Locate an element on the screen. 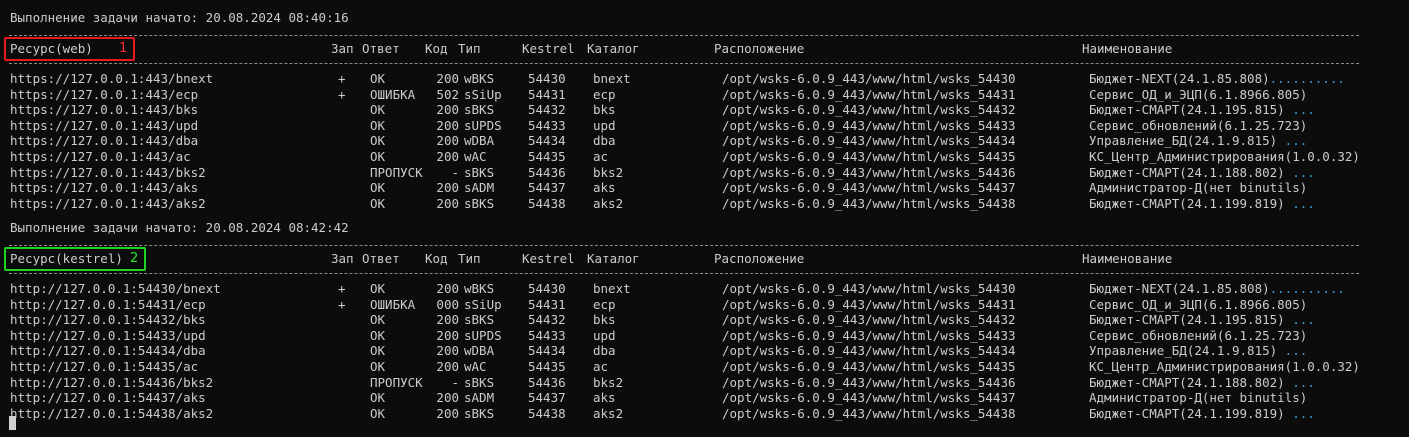  cell-name-text: Бюджет-СМАРТ(24.1.199.819) is located at coordinates (1187, 413).